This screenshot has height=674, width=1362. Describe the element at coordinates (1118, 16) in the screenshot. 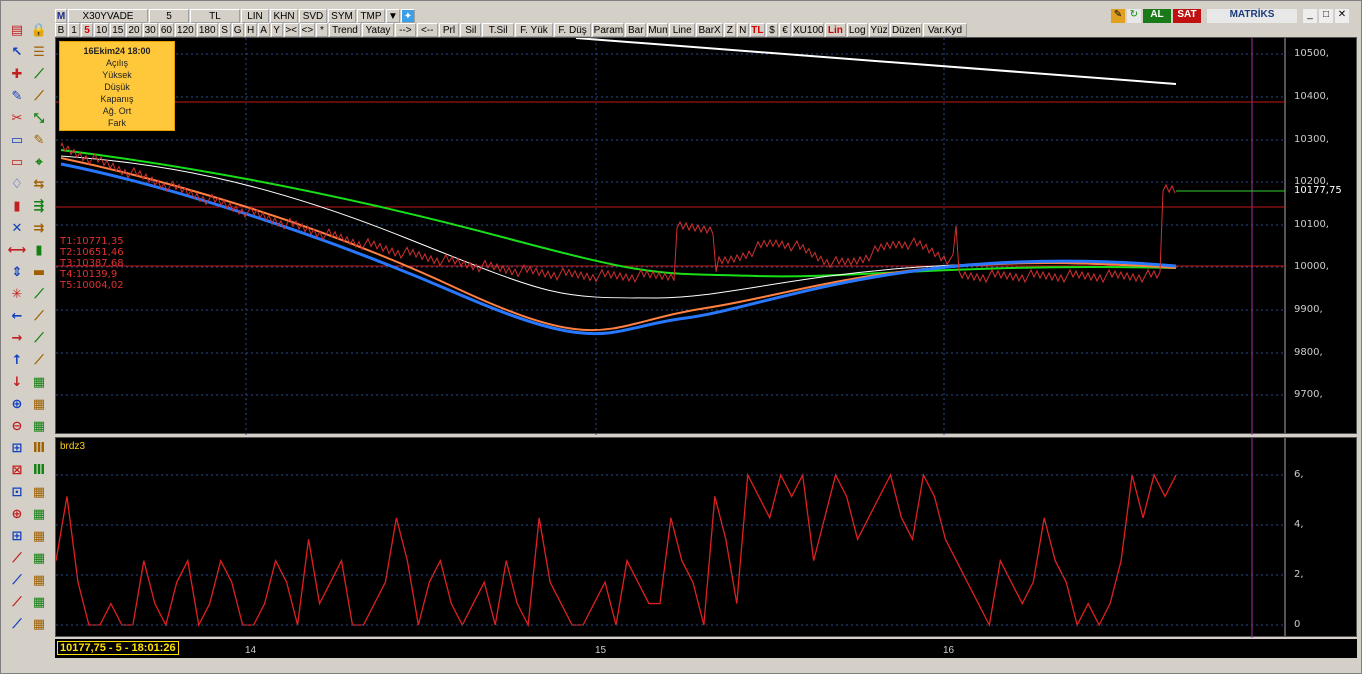

I see `pencil-icon: ✎` at that location.